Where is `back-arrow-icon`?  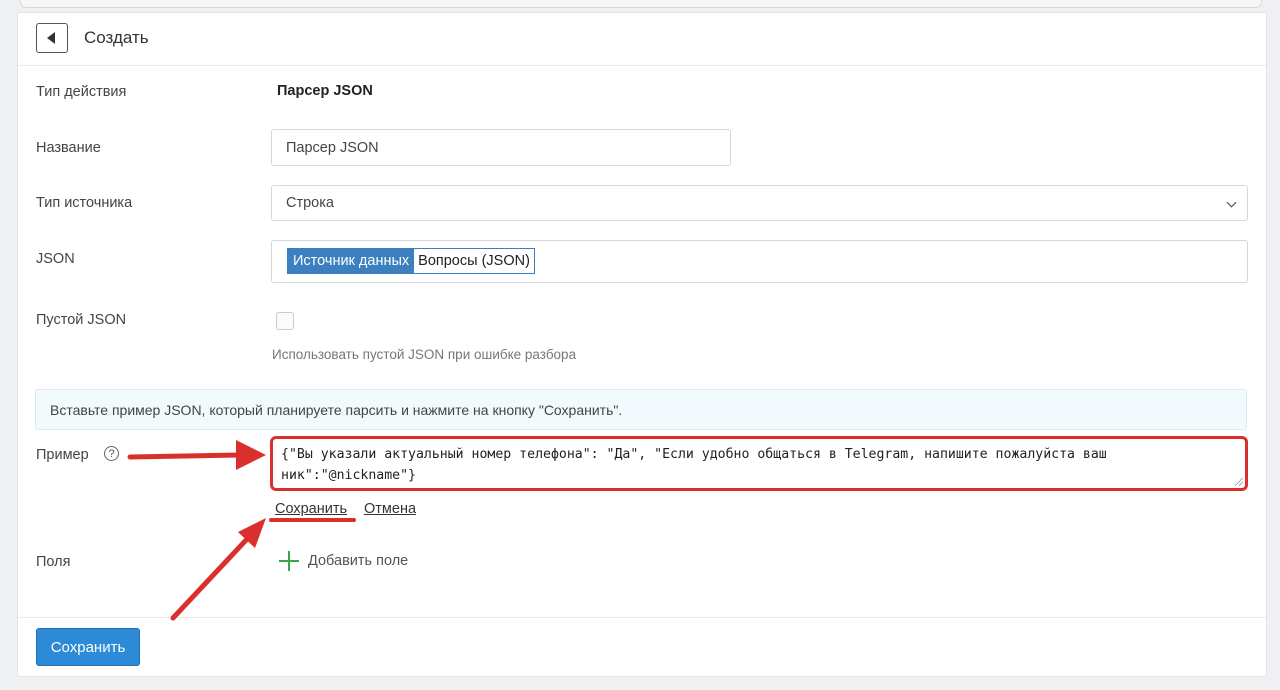
back-arrow-icon is located at coordinates (51, 38).